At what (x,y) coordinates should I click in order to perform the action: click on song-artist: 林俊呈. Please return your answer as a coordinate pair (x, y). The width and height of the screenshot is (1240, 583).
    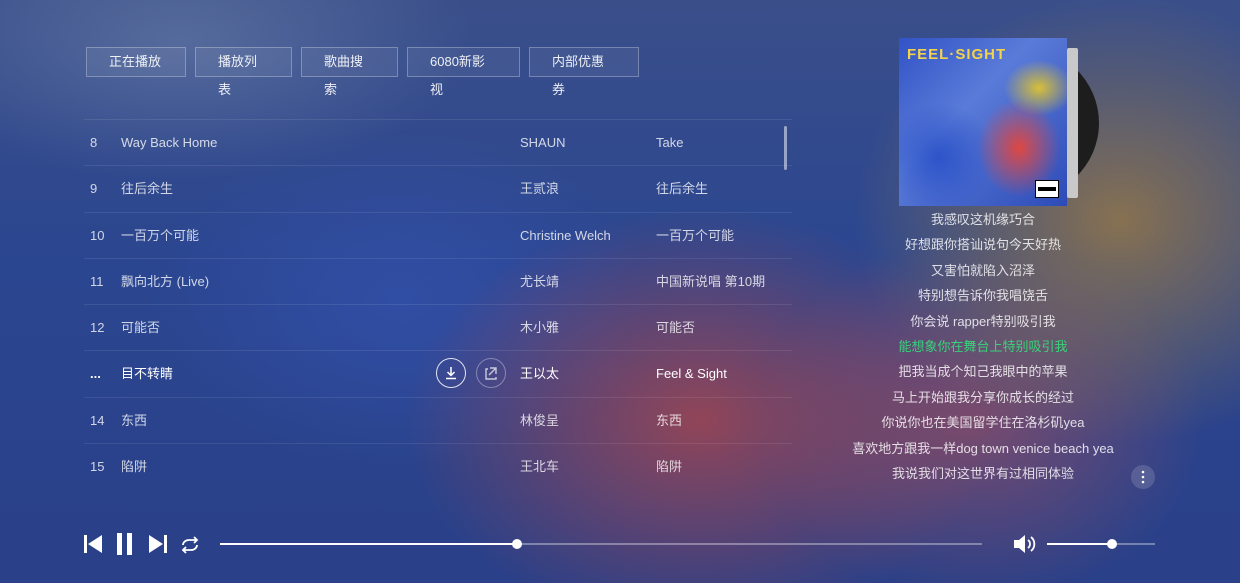
    Looking at the image, I should click on (539, 421).